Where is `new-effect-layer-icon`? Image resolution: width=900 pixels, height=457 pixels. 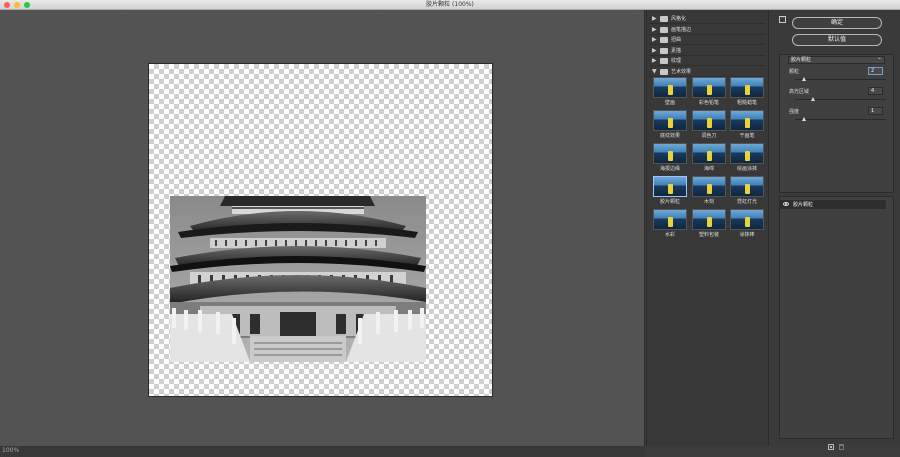
new-effect-layer-icon is located at coordinates (831, 447).